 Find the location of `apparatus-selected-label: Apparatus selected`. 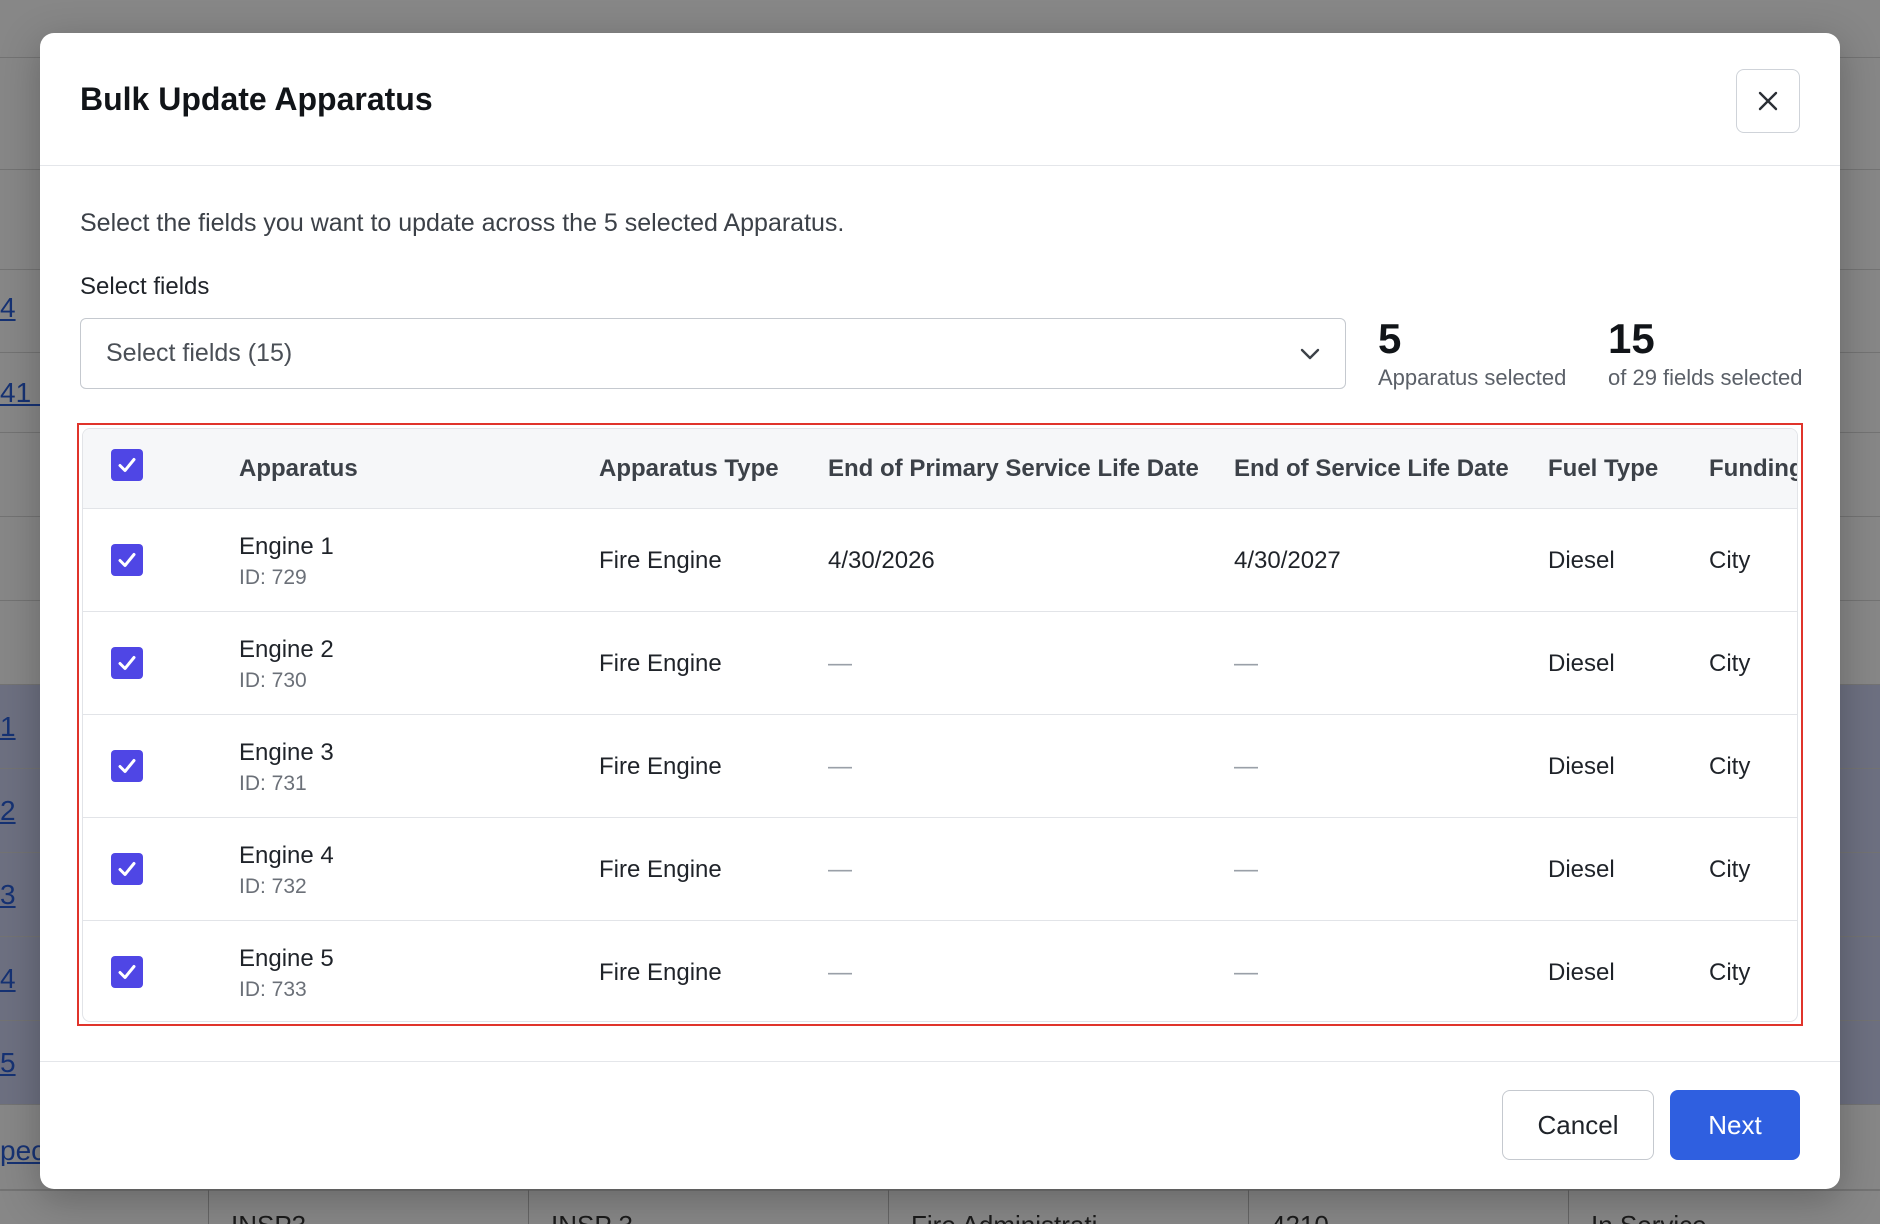

apparatus-selected-label: Apparatus selected is located at coordinates (1472, 377).